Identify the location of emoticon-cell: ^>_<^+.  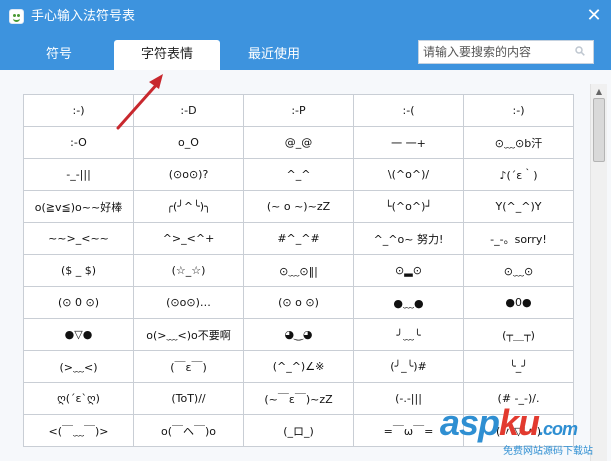
(188, 238).